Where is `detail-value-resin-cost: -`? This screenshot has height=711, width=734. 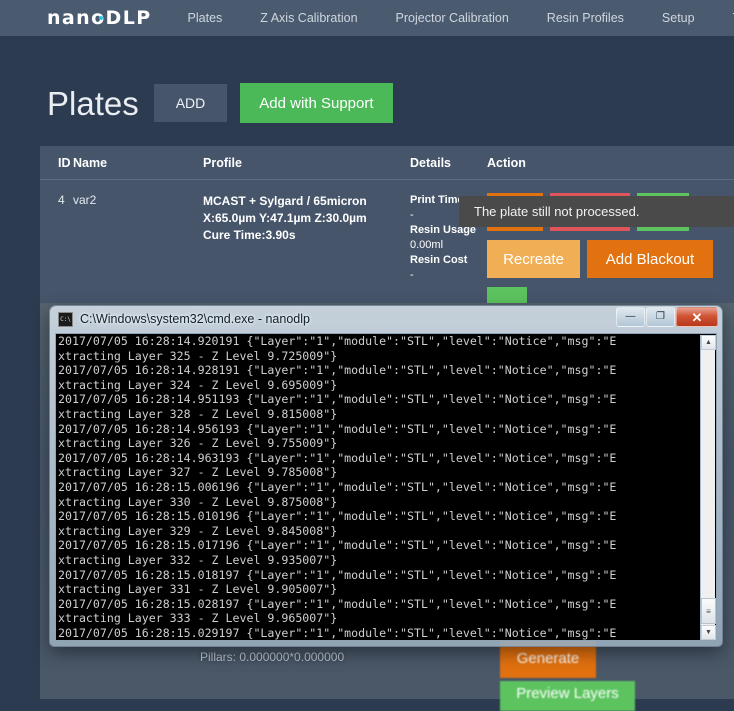 detail-value-resin-cost: - is located at coordinates (412, 275).